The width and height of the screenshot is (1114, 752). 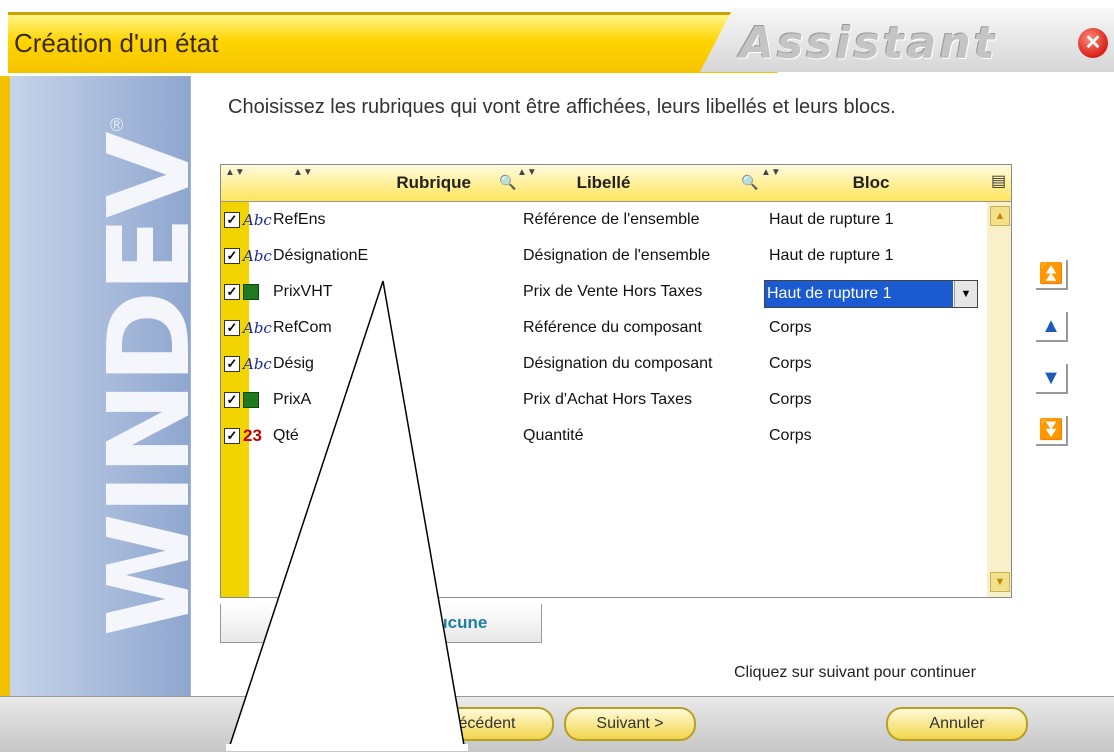 What do you see at coordinates (150, 385) in the screenshot?
I see `windev-logo: WINDEV` at bounding box center [150, 385].